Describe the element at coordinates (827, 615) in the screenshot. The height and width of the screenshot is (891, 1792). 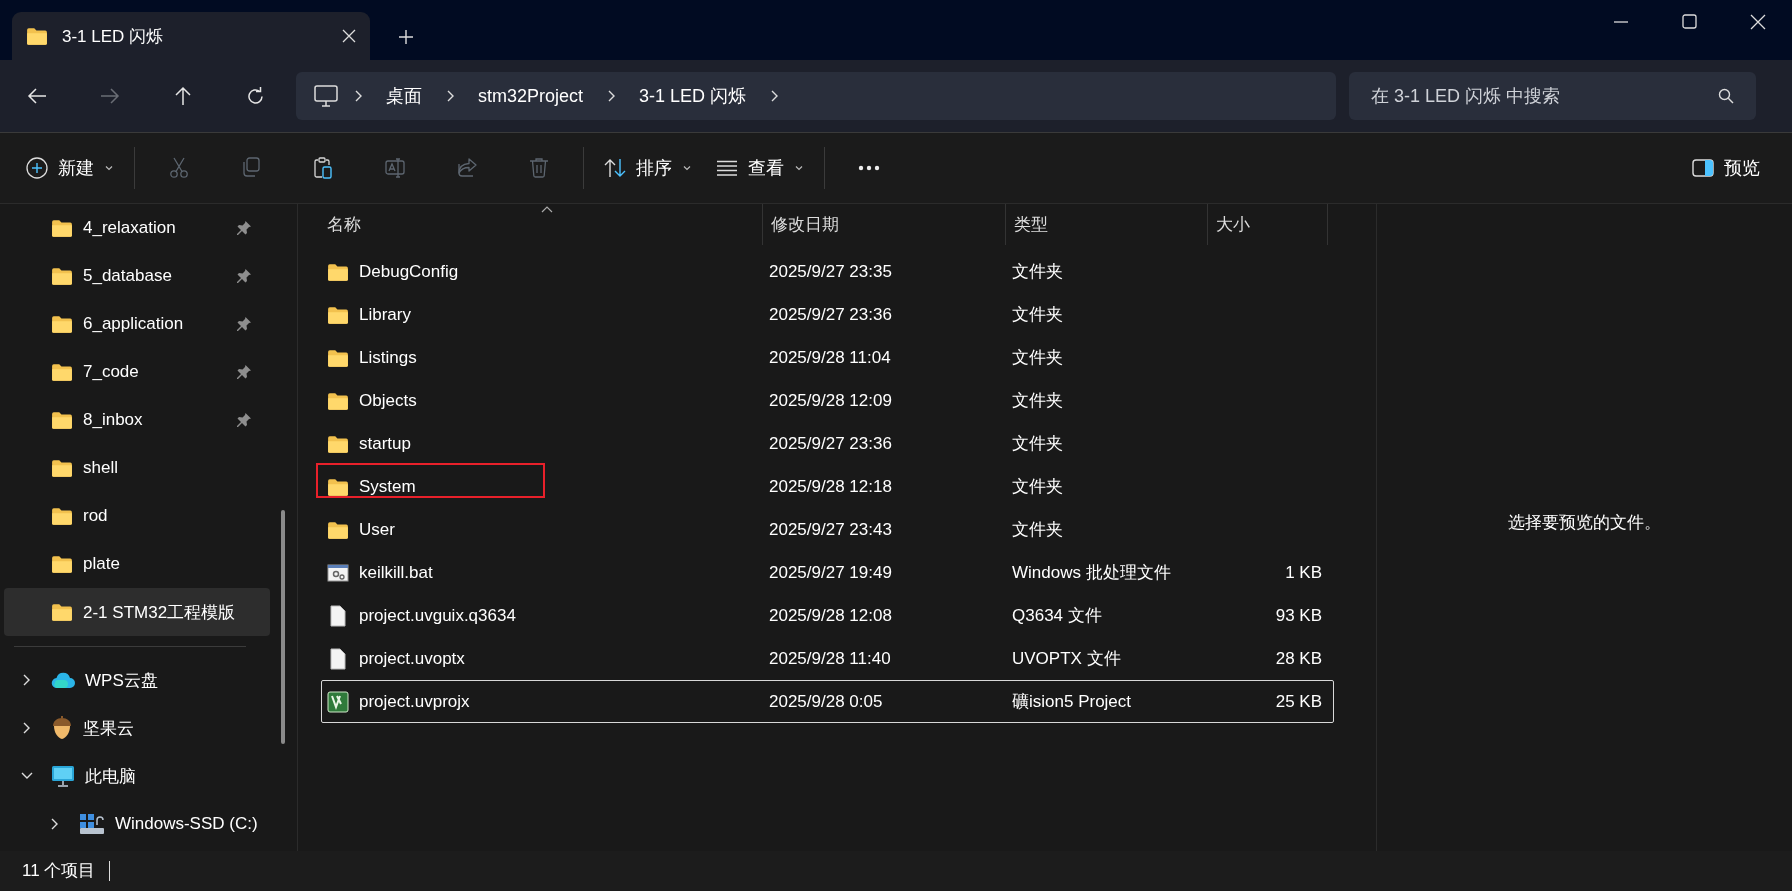
I see `file-row: project.uvguix.q3634 2025/9/28 12:08 Q3634 文件 93 KB` at that location.